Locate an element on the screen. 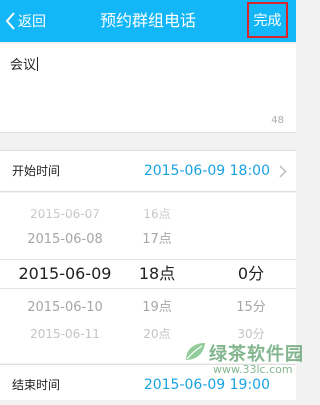 The width and height of the screenshot is (320, 405). picker-fade-top is located at coordinates (148, 204).